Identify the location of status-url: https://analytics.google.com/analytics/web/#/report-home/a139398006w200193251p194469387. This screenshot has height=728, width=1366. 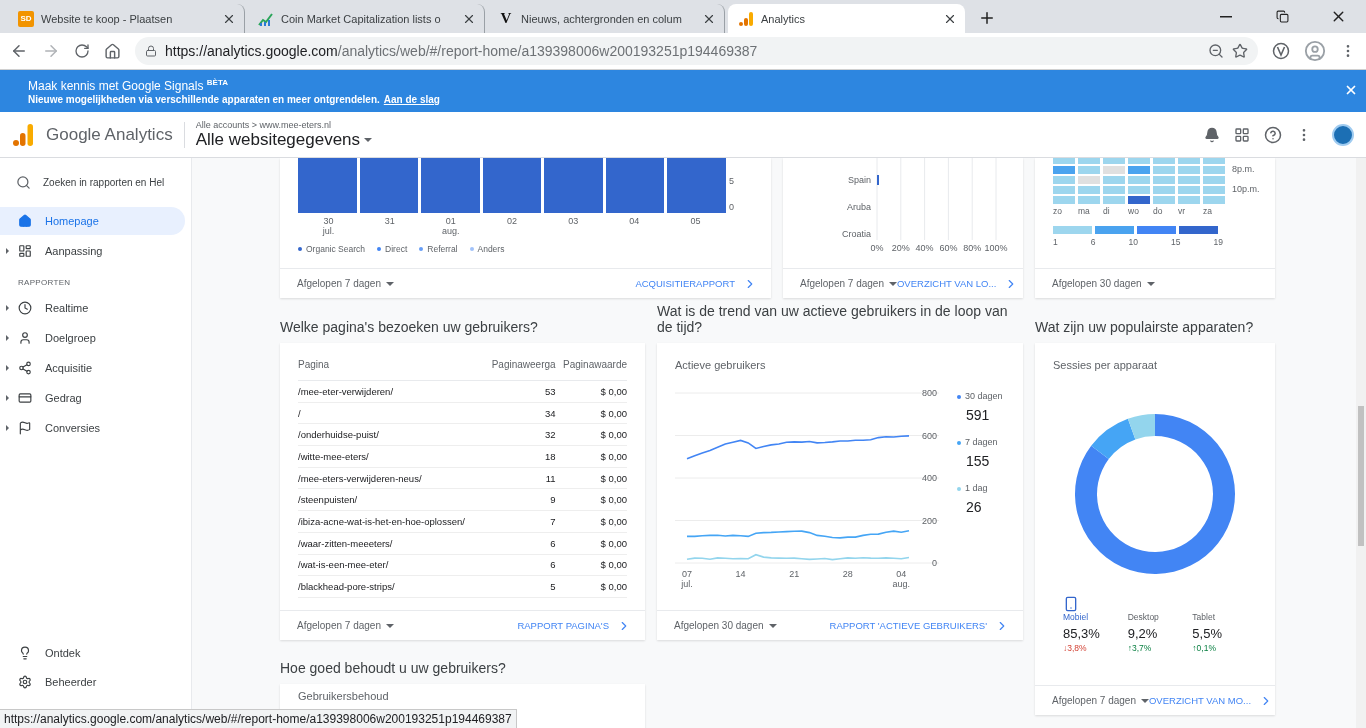
(258, 718).